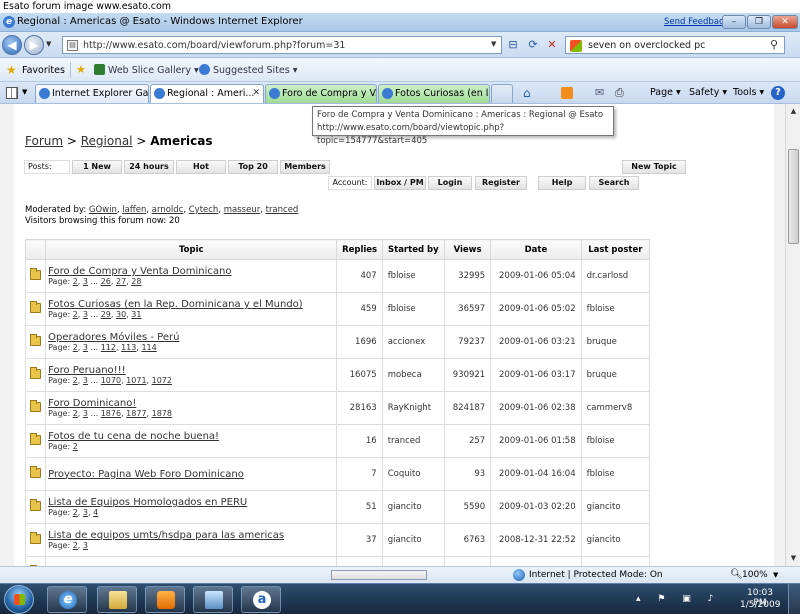 This screenshot has height=614, width=800. I want to click on favorites-star-icon: ★, so click(11, 70).